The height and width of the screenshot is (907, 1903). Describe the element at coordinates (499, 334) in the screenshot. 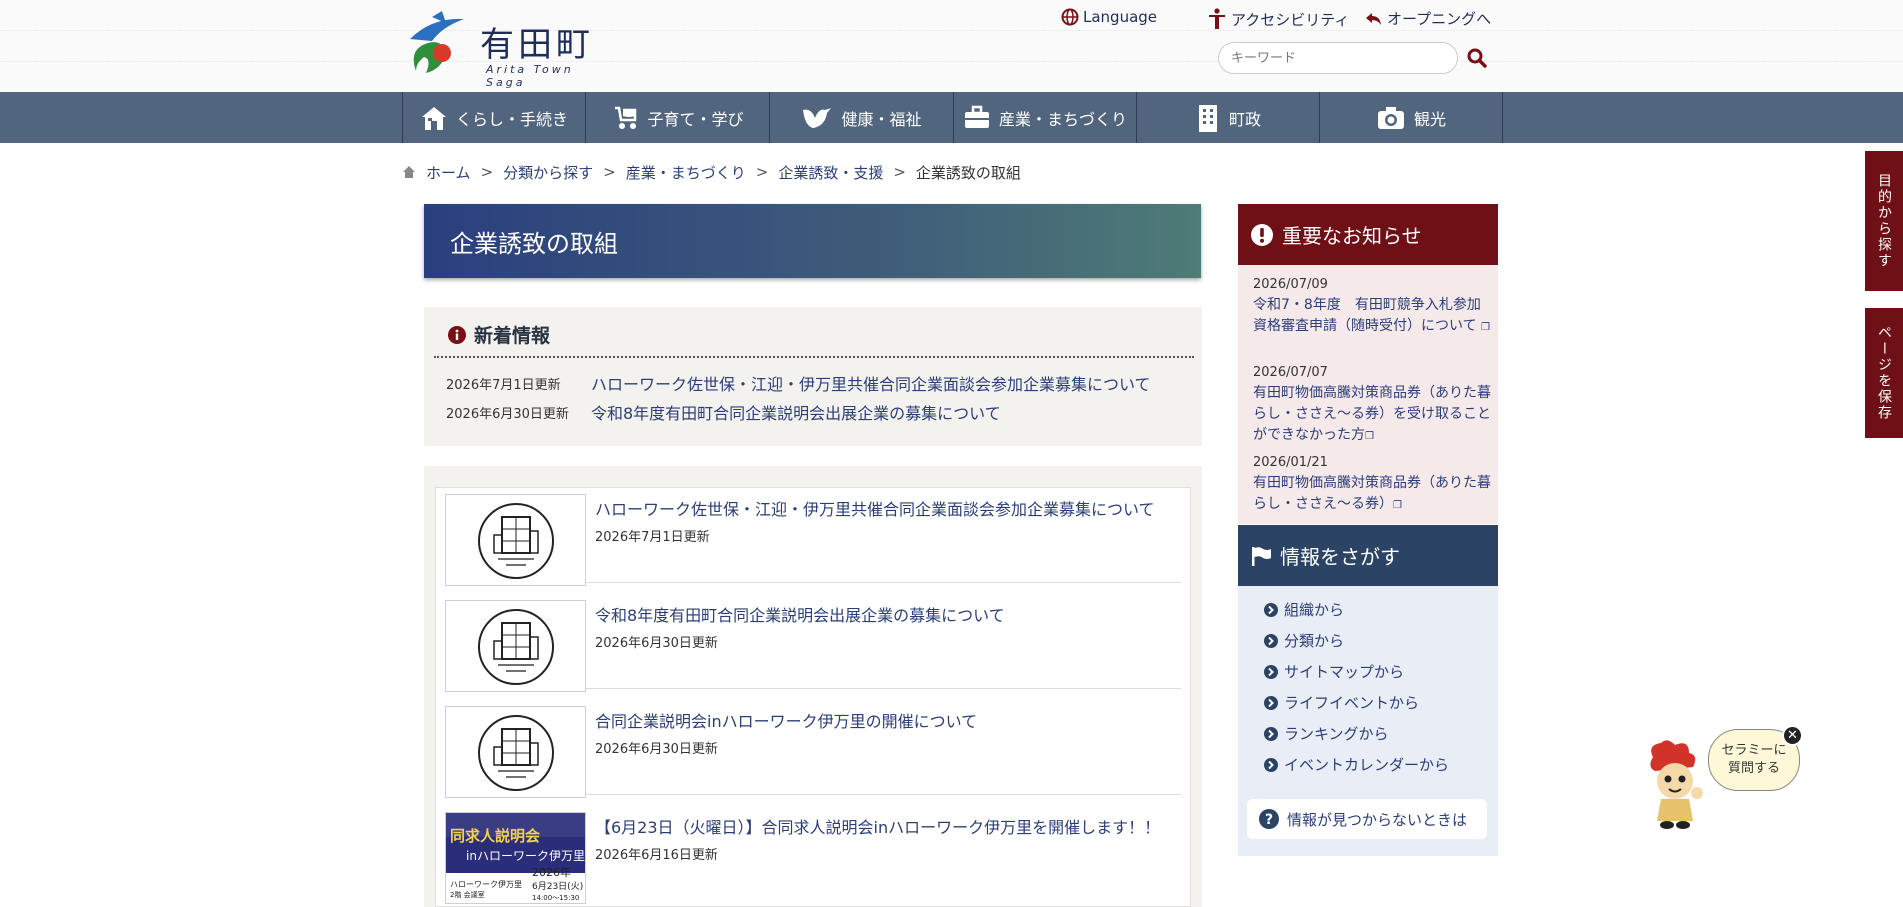

I see `news-heading: 新着情報` at that location.